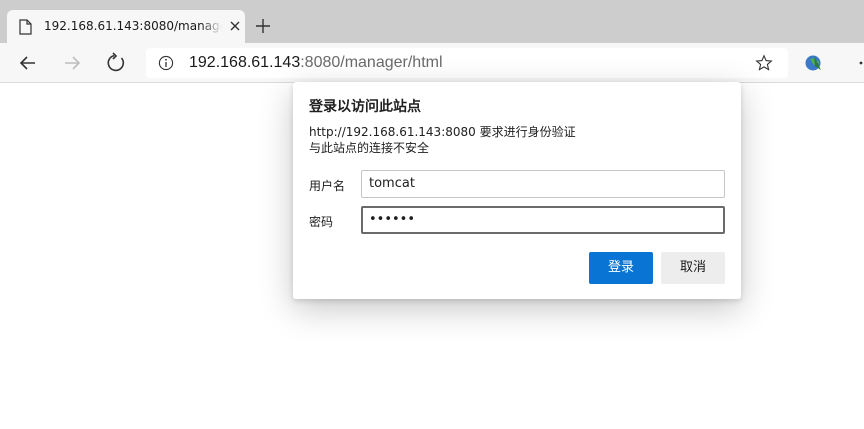 This screenshot has width=864, height=429. I want to click on dialog-message-url: http://192.168.61.143:8080 要求进行身份验证, so click(442, 132).